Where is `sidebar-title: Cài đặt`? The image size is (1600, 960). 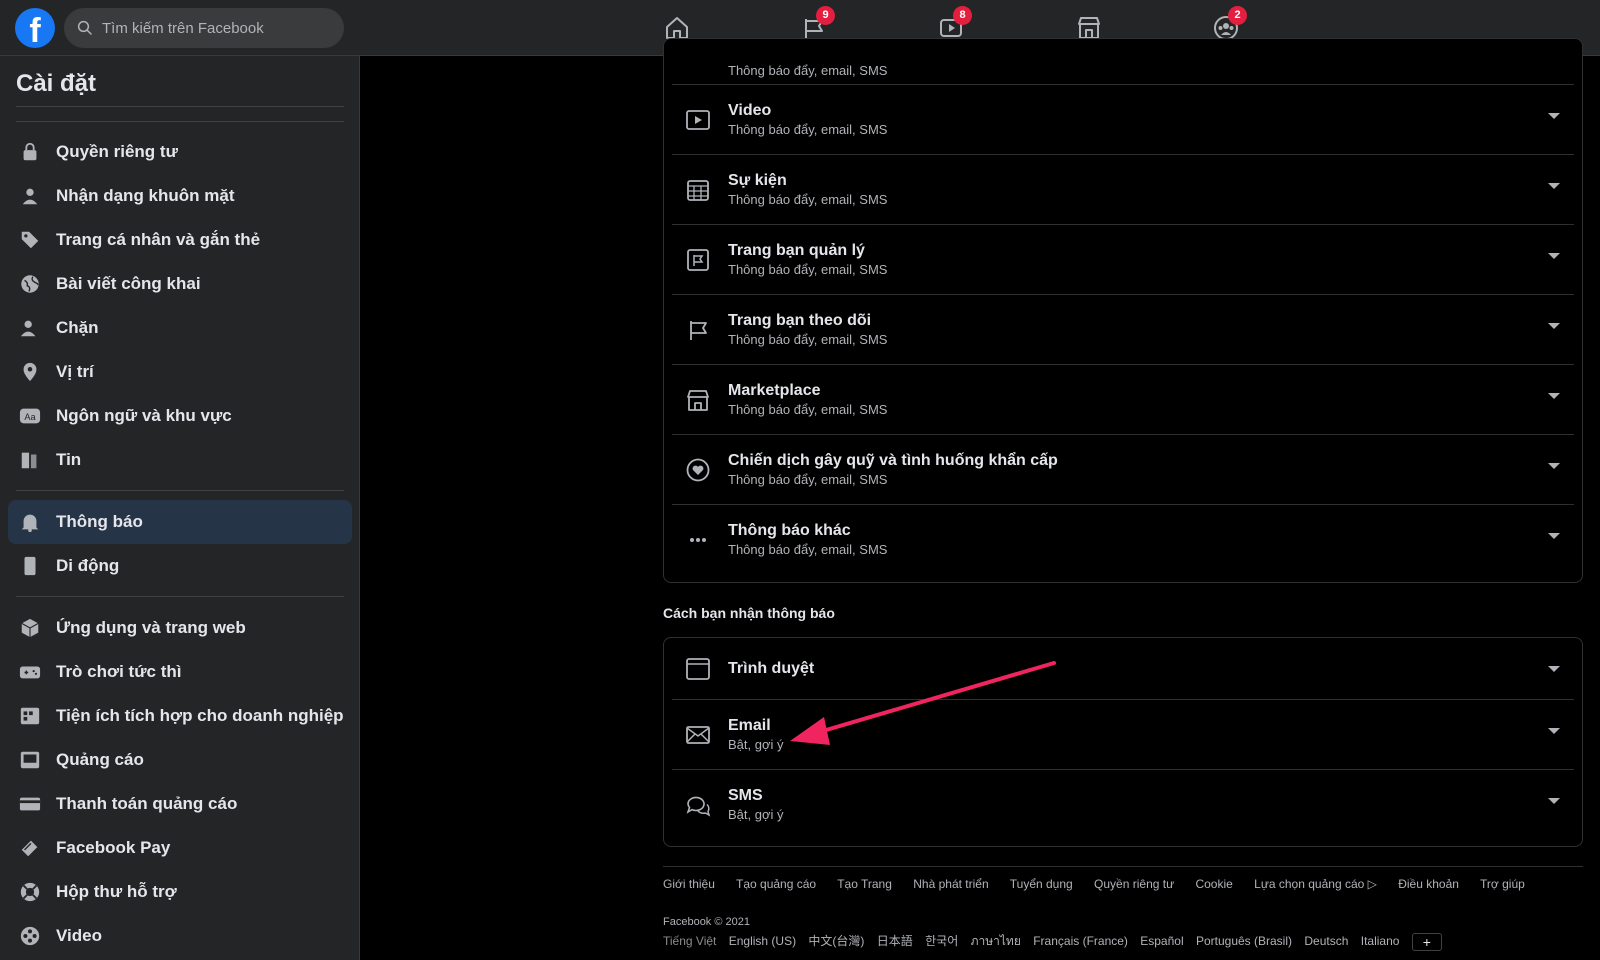 sidebar-title: Cài đặt is located at coordinates (56, 83).